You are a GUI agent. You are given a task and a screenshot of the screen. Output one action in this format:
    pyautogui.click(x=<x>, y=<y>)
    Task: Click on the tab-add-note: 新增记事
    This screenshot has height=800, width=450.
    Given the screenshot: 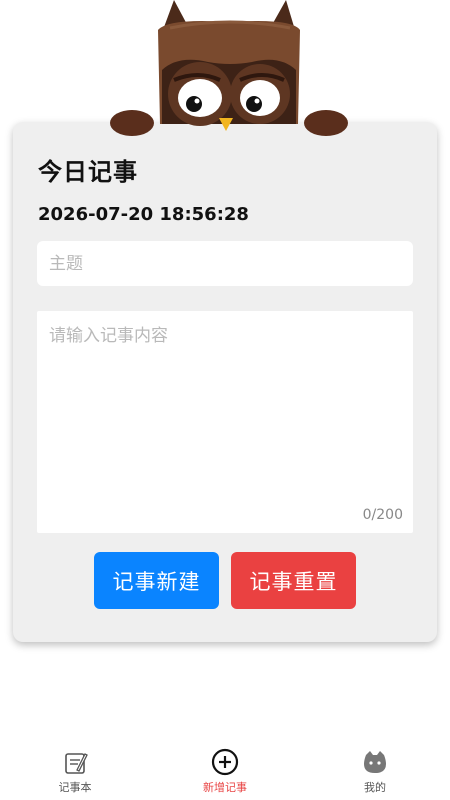 What is the action you would take?
    pyautogui.click(x=225, y=773)
    